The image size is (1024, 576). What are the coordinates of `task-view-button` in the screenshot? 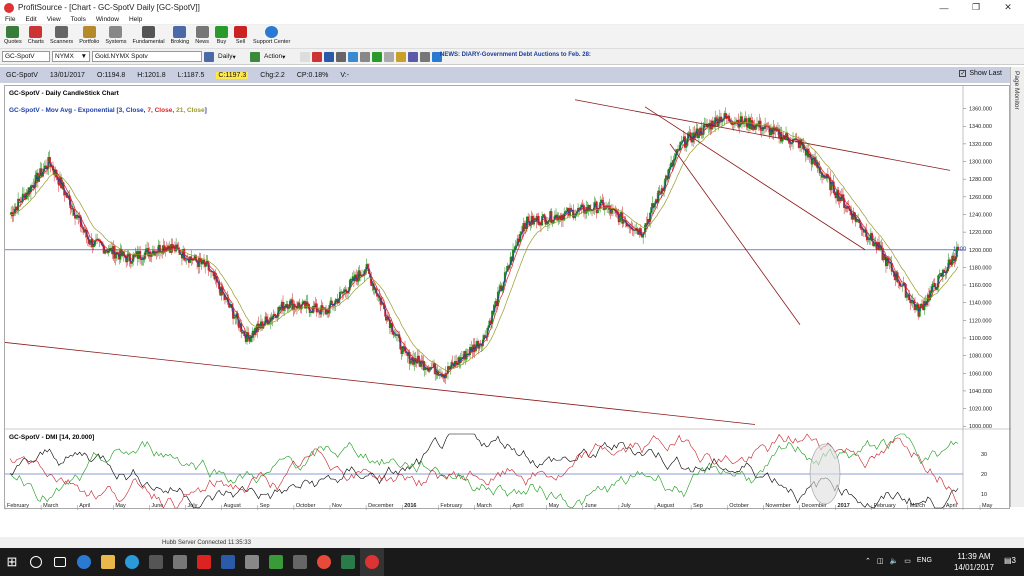 It's located at (60, 562).